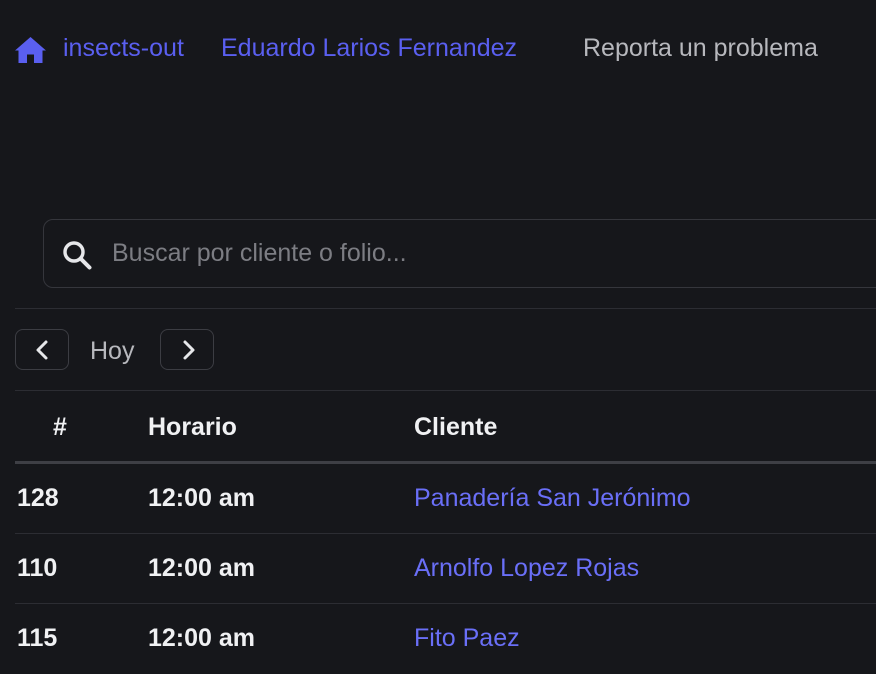  I want to click on row-client-link: Panadería San Jerónimo, so click(552, 498).